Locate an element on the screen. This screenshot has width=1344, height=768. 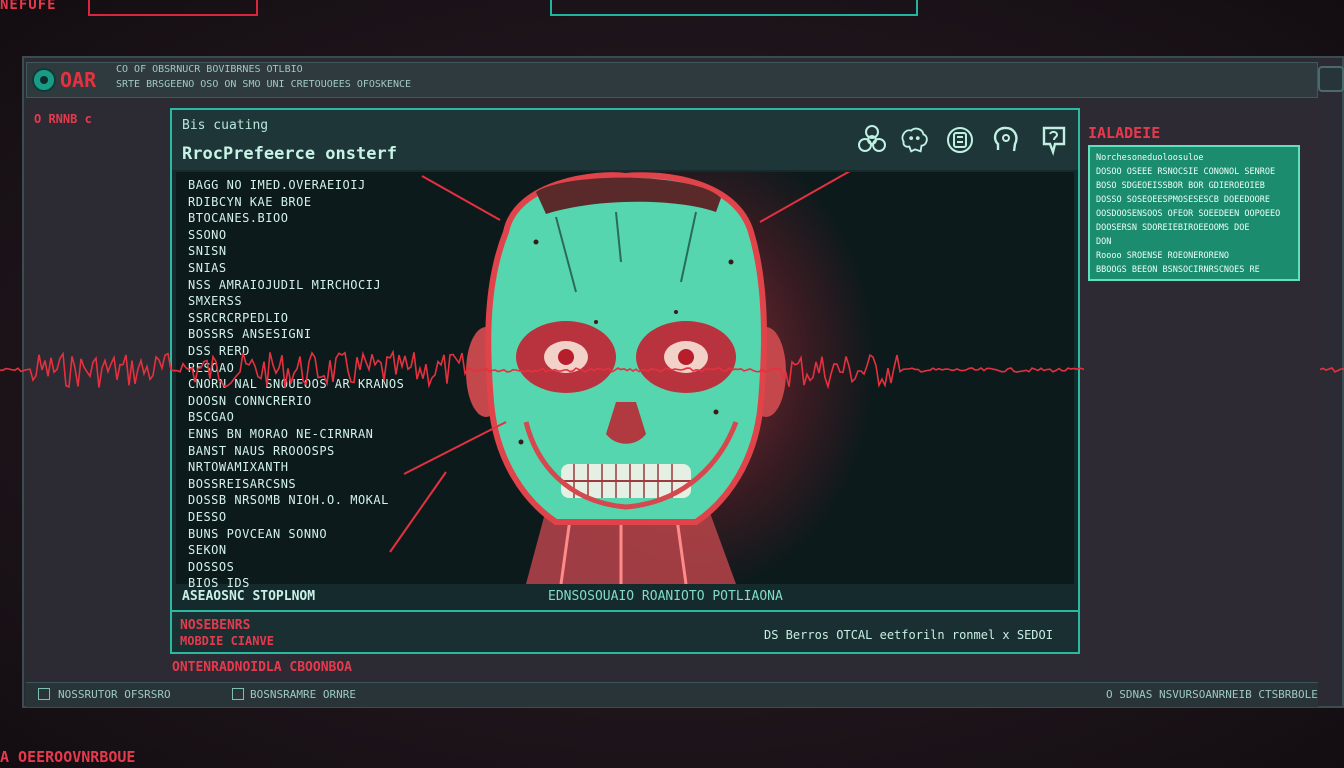
scan-data-line: DESSO is located at coordinates (207, 517).